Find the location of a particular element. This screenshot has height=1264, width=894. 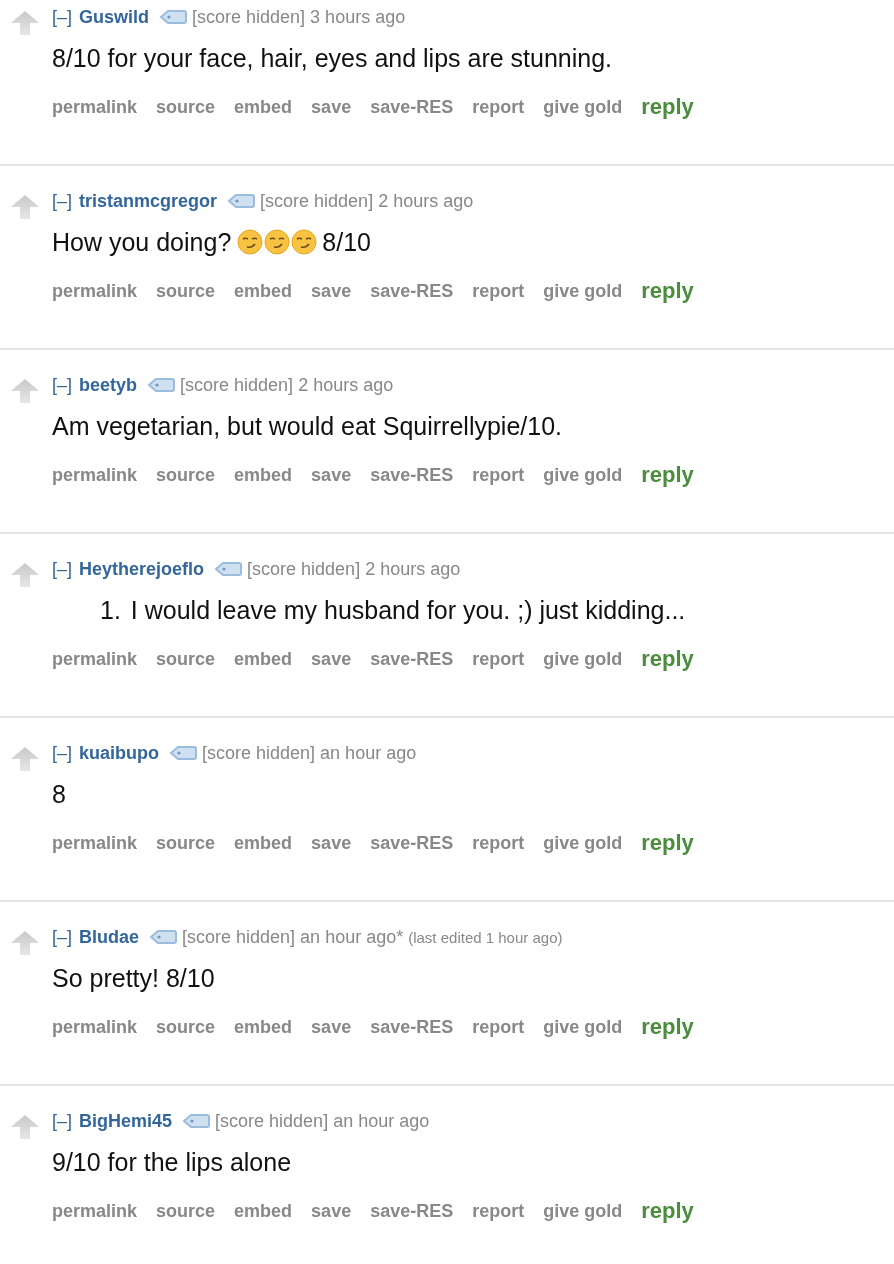

list-number: 1. is located at coordinates (110, 610).